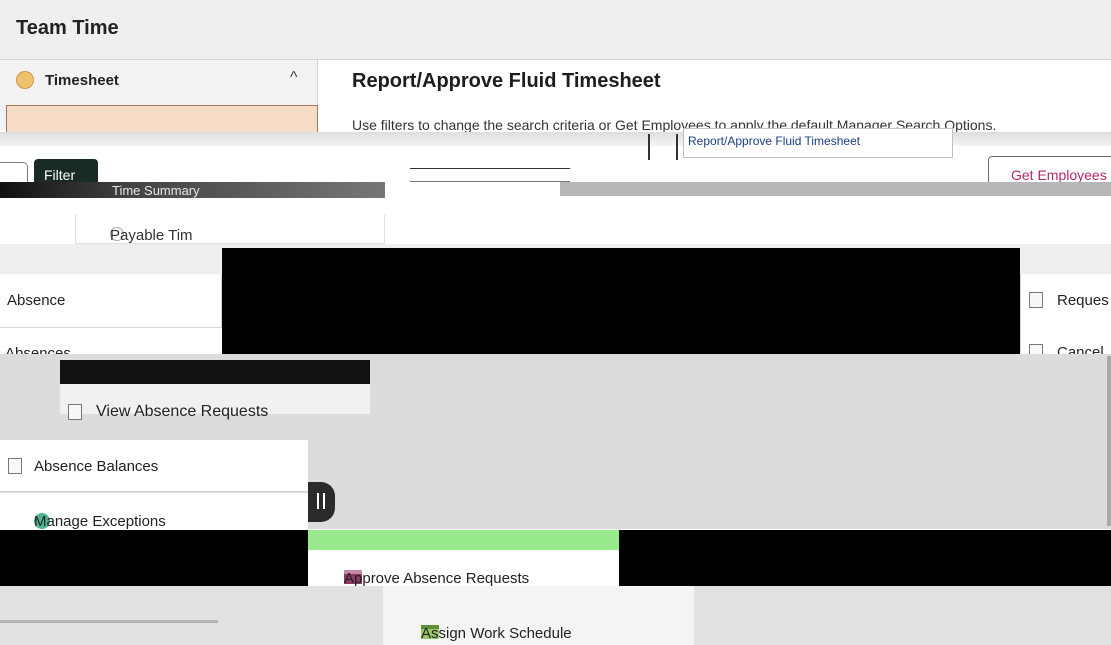 The width and height of the screenshot is (1111, 645). I want to click on balances-icon, so click(15, 466).